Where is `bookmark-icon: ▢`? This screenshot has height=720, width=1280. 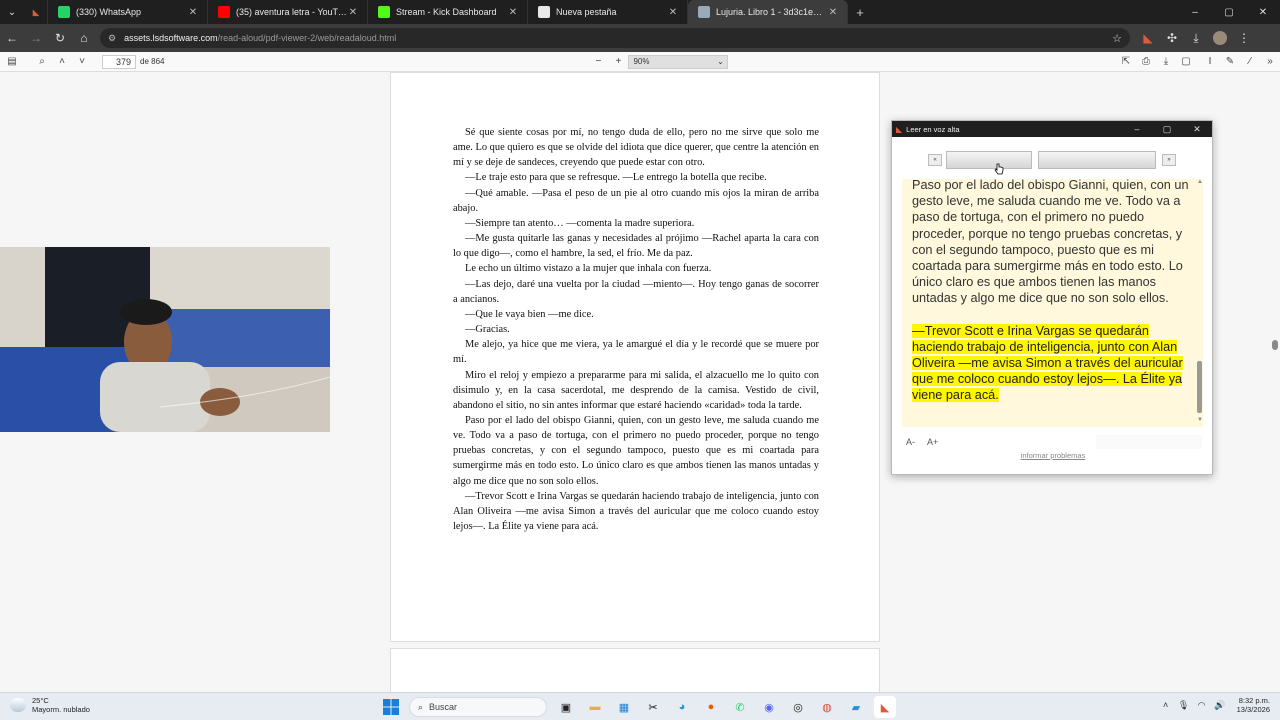
bookmark-icon: ▢ is located at coordinates (1186, 62).